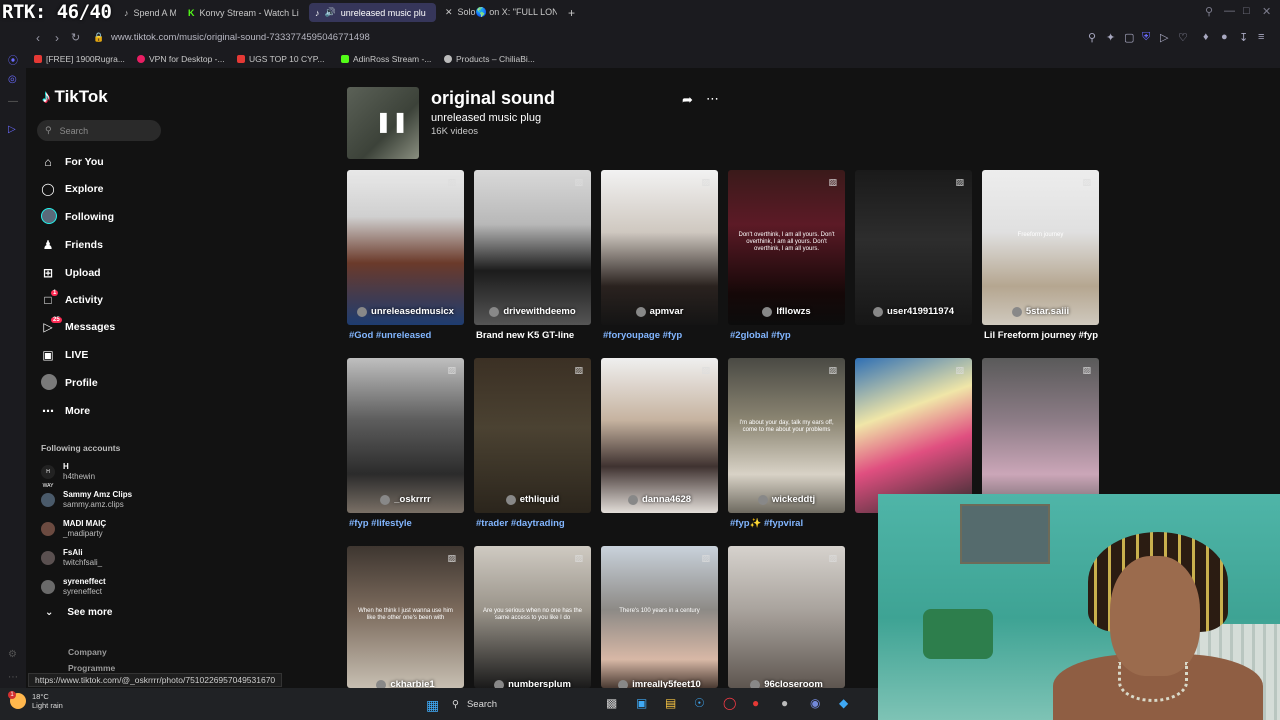 The width and height of the screenshot is (1280, 720). What do you see at coordinates (1129, 37) in the screenshot?
I see `snapshot-icon: ▢` at bounding box center [1129, 37].